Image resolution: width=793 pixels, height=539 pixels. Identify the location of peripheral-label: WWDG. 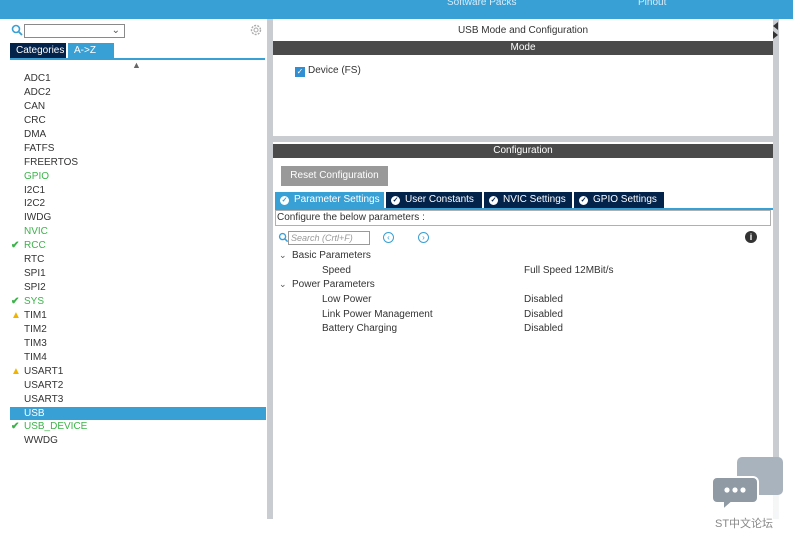
(41, 441).